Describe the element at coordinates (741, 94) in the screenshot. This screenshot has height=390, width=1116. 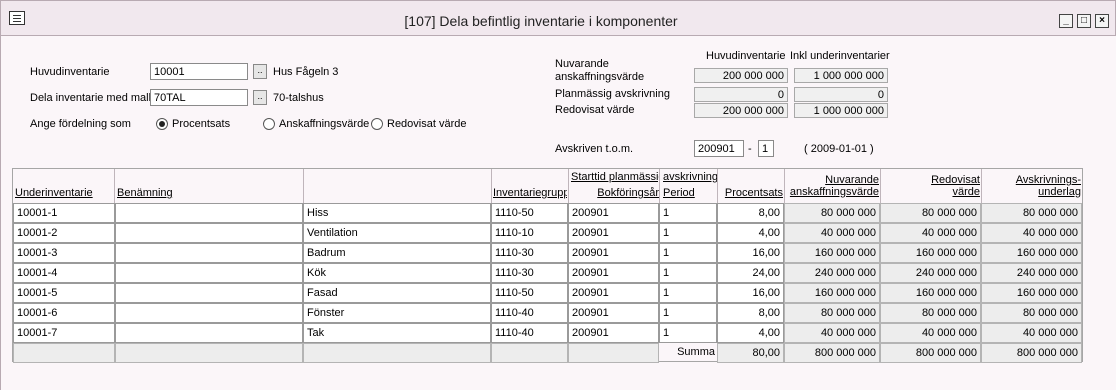
I see `summary-planmassig-huvud: 0` at that location.